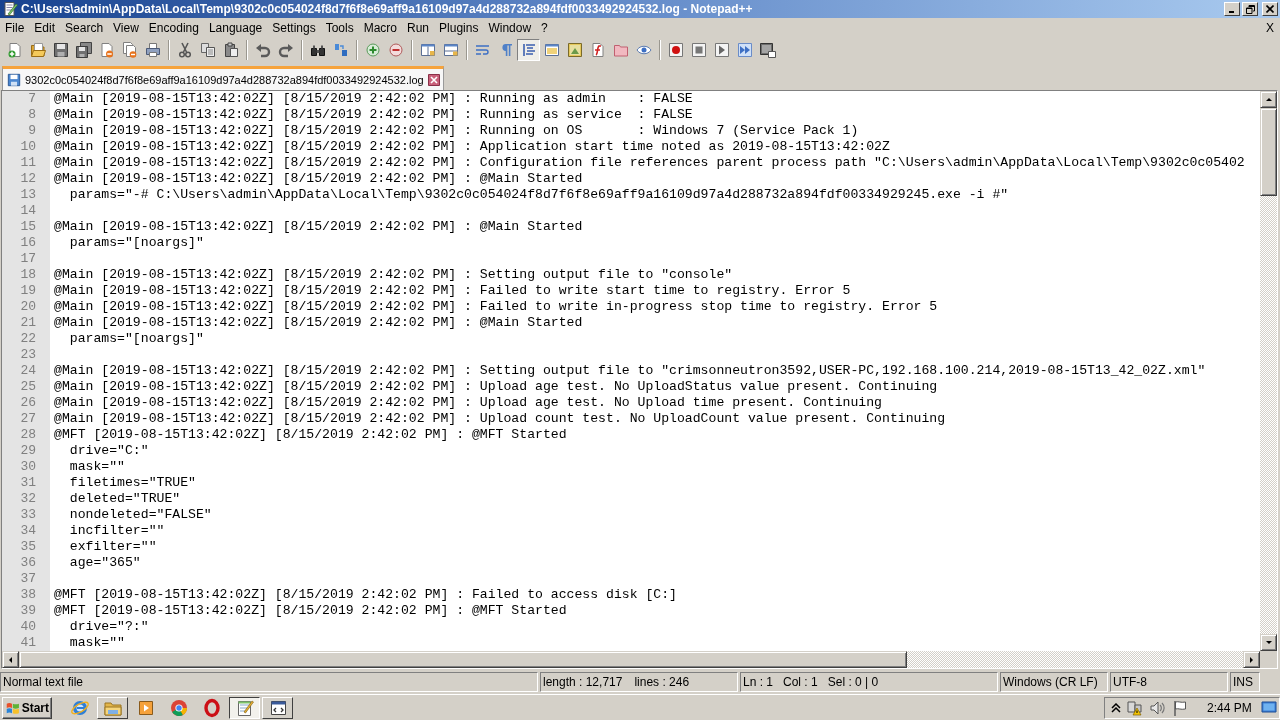 Image resolution: width=1280 pixels, height=720 pixels. What do you see at coordinates (84, 28) in the screenshot?
I see `menu-item: Search` at bounding box center [84, 28].